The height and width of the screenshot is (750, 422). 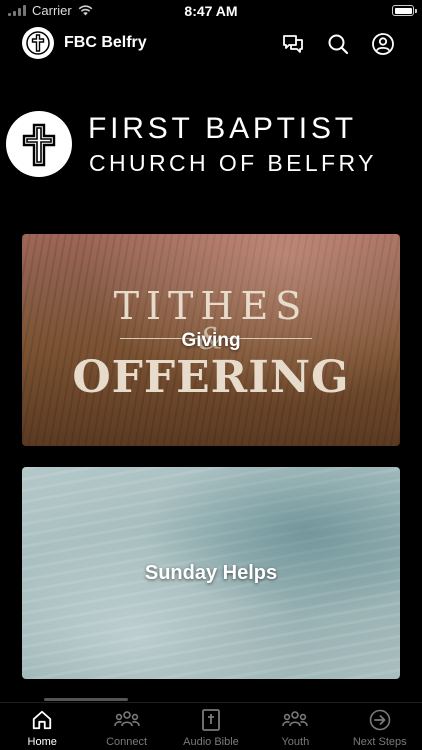 I want to click on tab-youth-label: Youth, so click(x=295, y=742).